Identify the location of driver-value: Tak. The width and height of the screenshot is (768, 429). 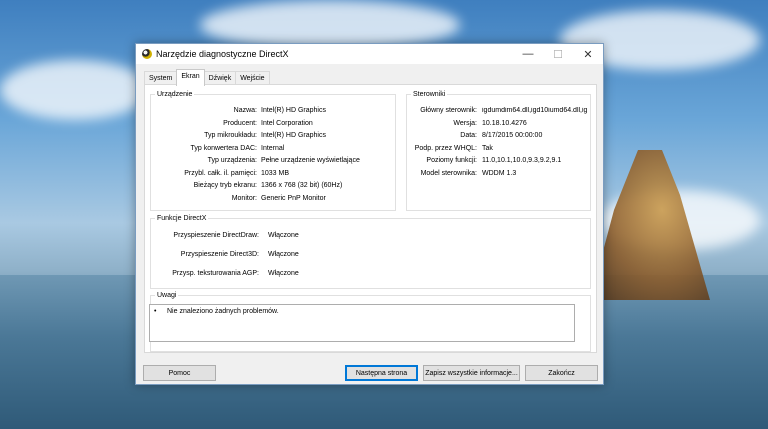
(487, 148).